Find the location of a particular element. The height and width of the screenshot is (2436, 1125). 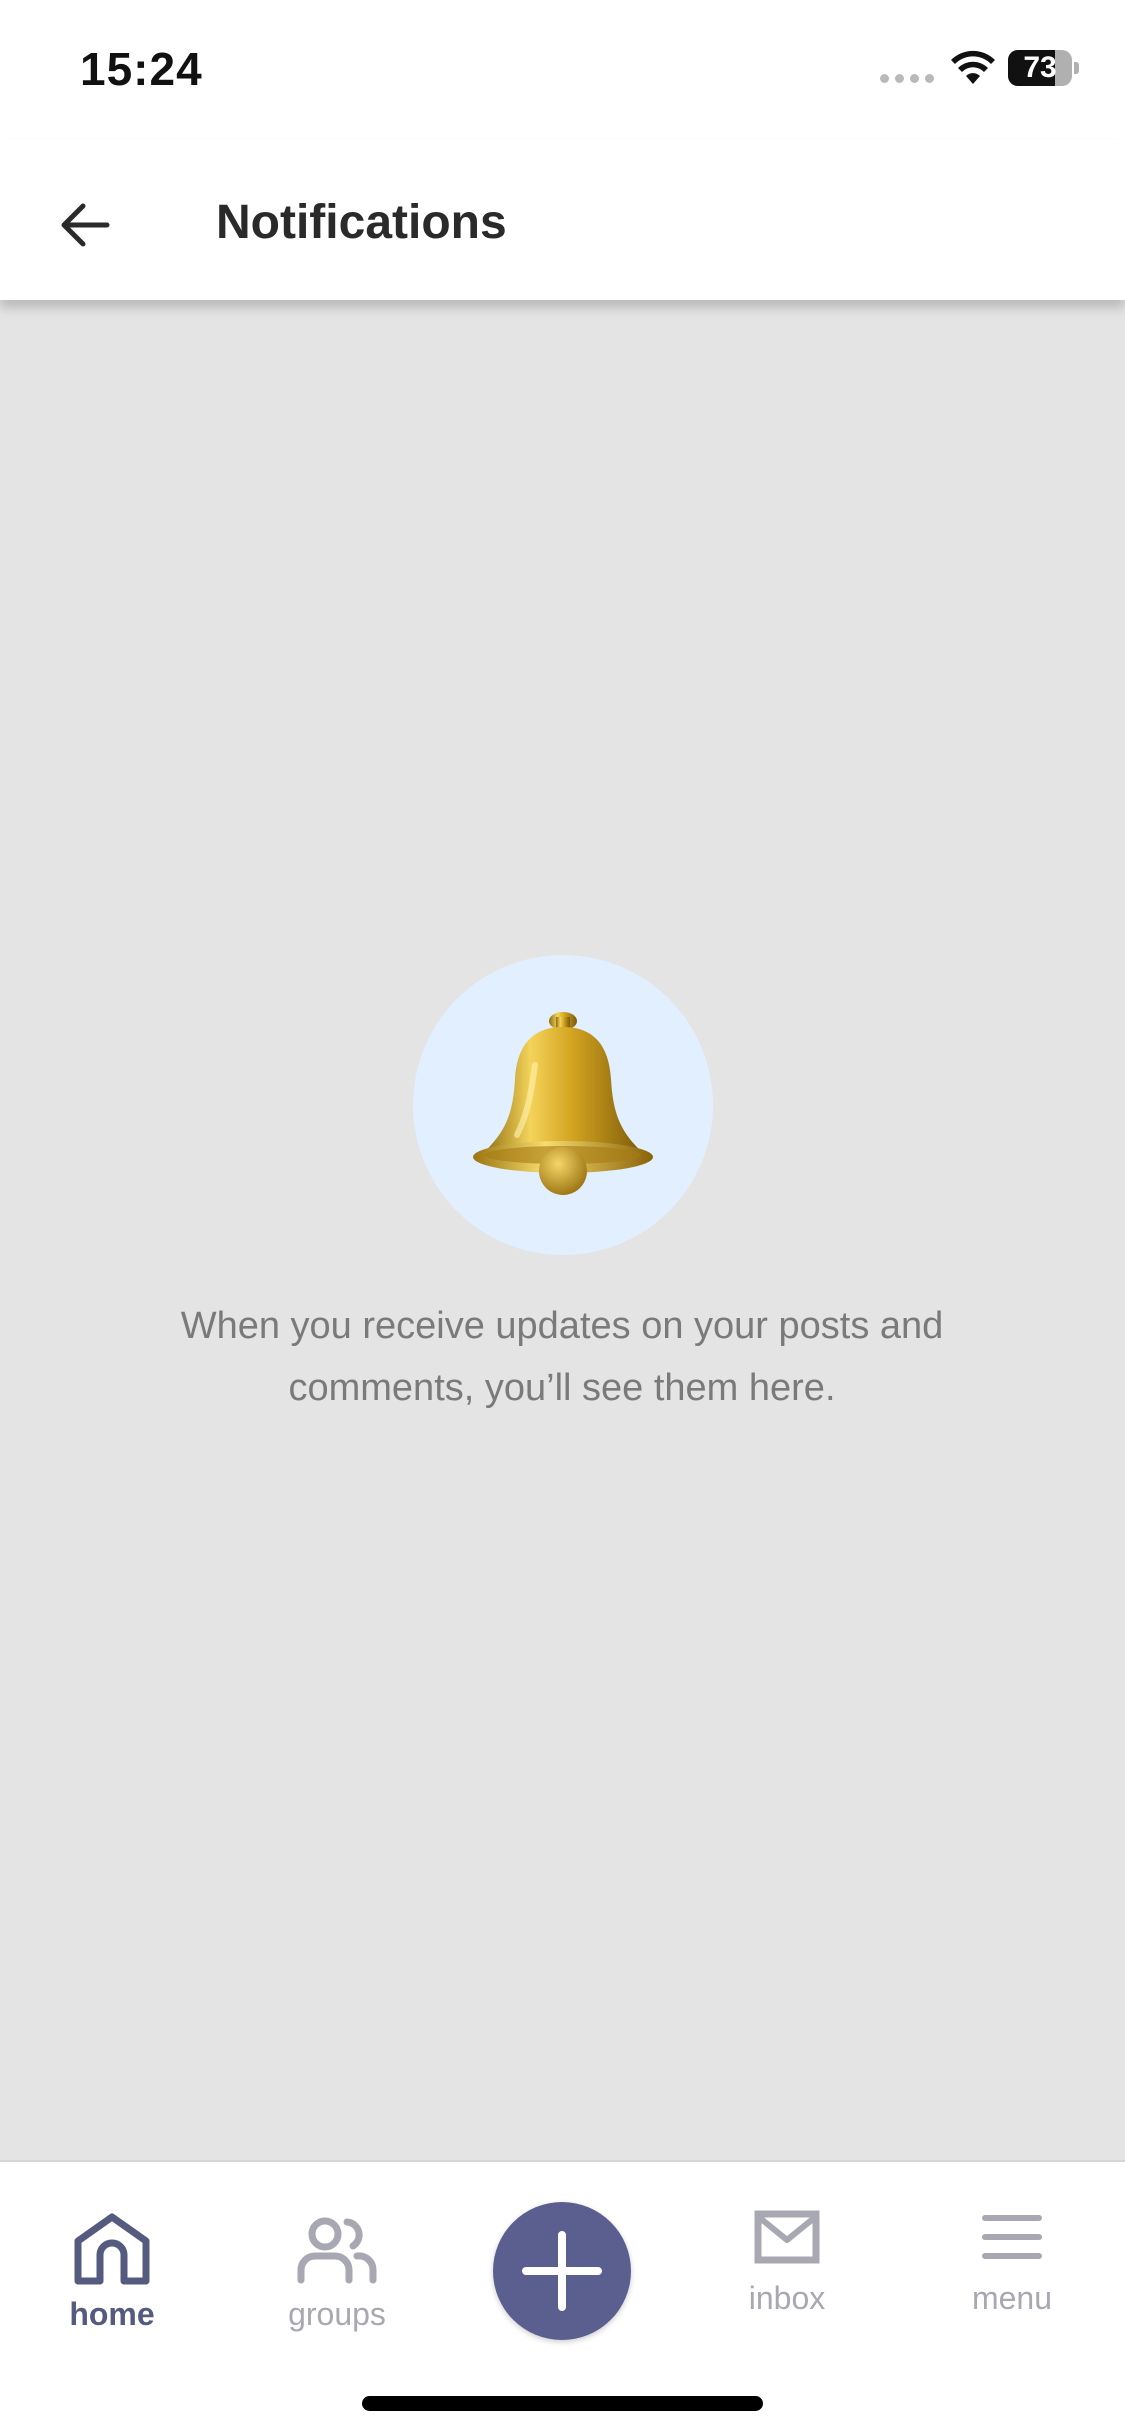

back-button is located at coordinates (85, 225).